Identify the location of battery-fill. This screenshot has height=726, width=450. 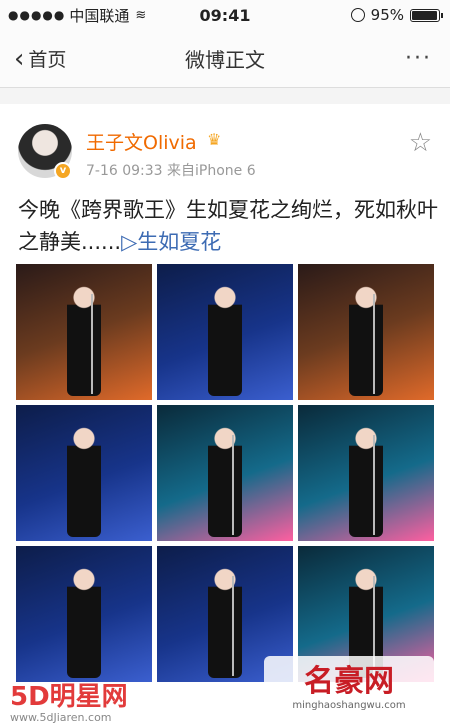
(424, 15).